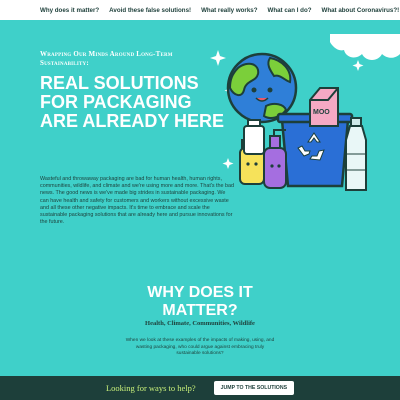 The width and height of the screenshot is (400, 400). I want to click on nav-item-what-can-i-do: What can I do?, so click(290, 10).